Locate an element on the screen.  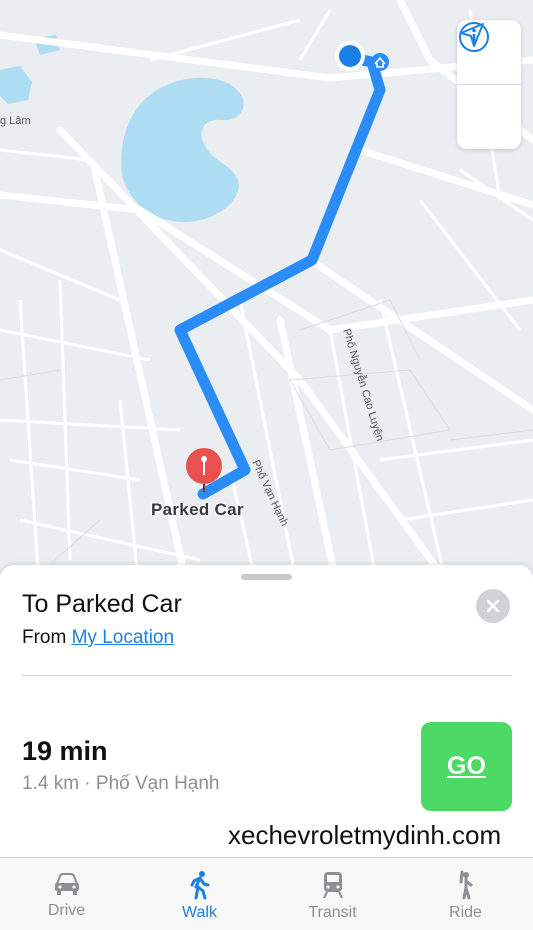
transport-tab-bar: Drive Walk Transit Ride is located at coordinates (266, 893).